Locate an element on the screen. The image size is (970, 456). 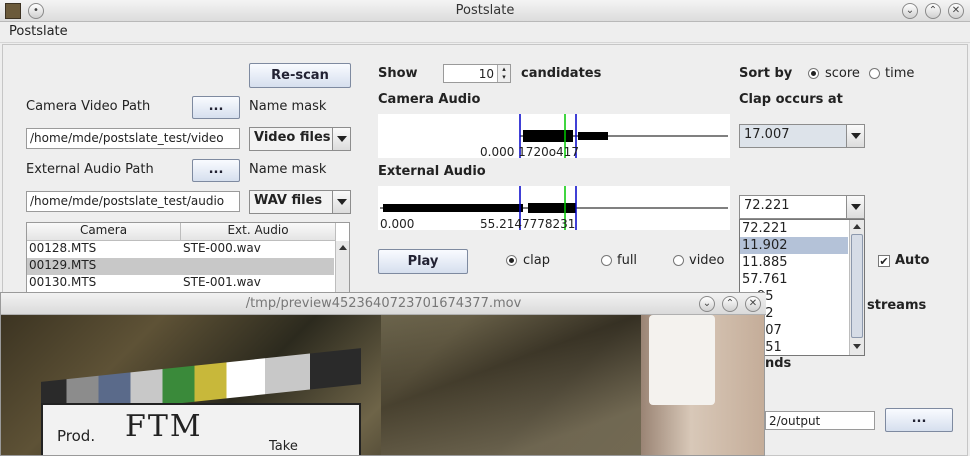
minimize-button: ⌄ is located at coordinates (910, 11).